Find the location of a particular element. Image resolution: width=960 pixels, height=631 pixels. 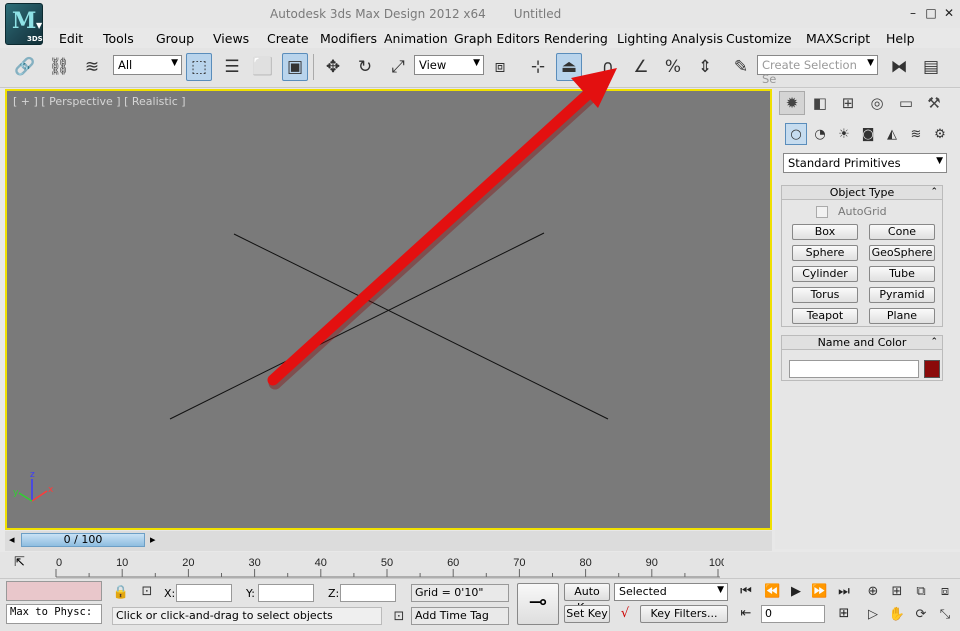

open-mini-curve-editor-icon: ⇱ is located at coordinates (19, 562).